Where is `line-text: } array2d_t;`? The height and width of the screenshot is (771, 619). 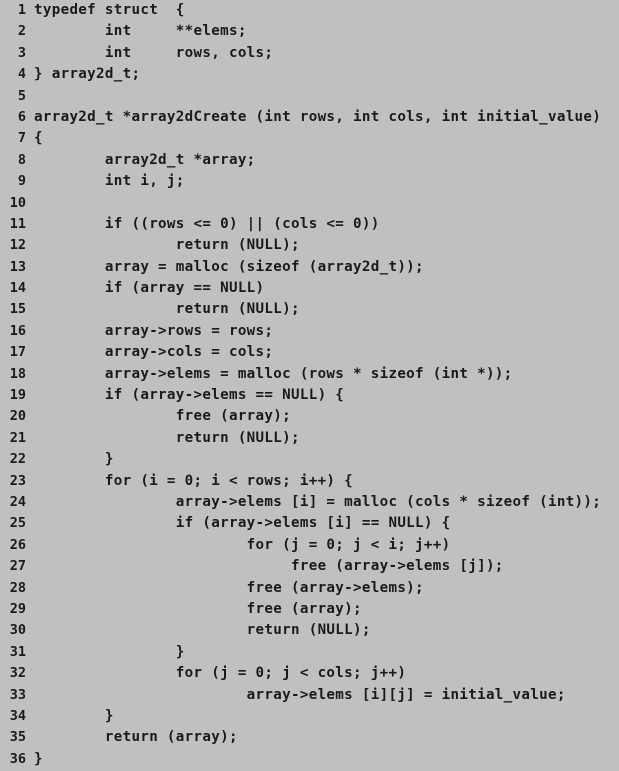 line-text: } array2d_t; is located at coordinates (87, 74).